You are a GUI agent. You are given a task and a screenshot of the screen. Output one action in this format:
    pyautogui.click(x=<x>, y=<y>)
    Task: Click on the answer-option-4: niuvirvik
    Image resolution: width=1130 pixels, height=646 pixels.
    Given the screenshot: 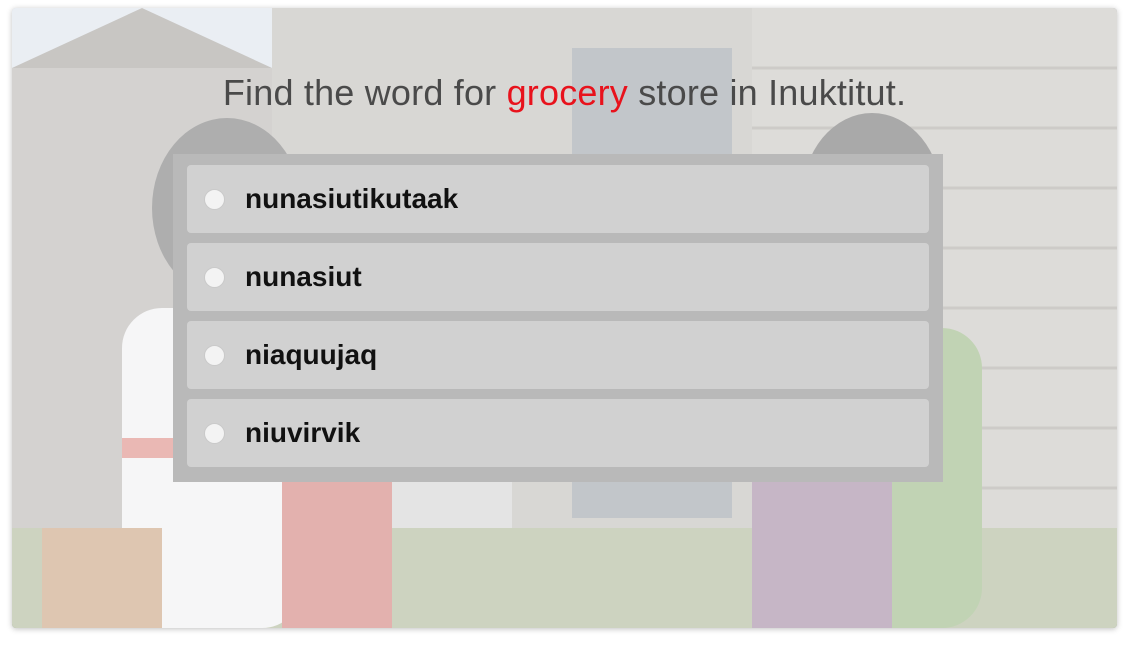 What is the action you would take?
    pyautogui.click(x=558, y=433)
    